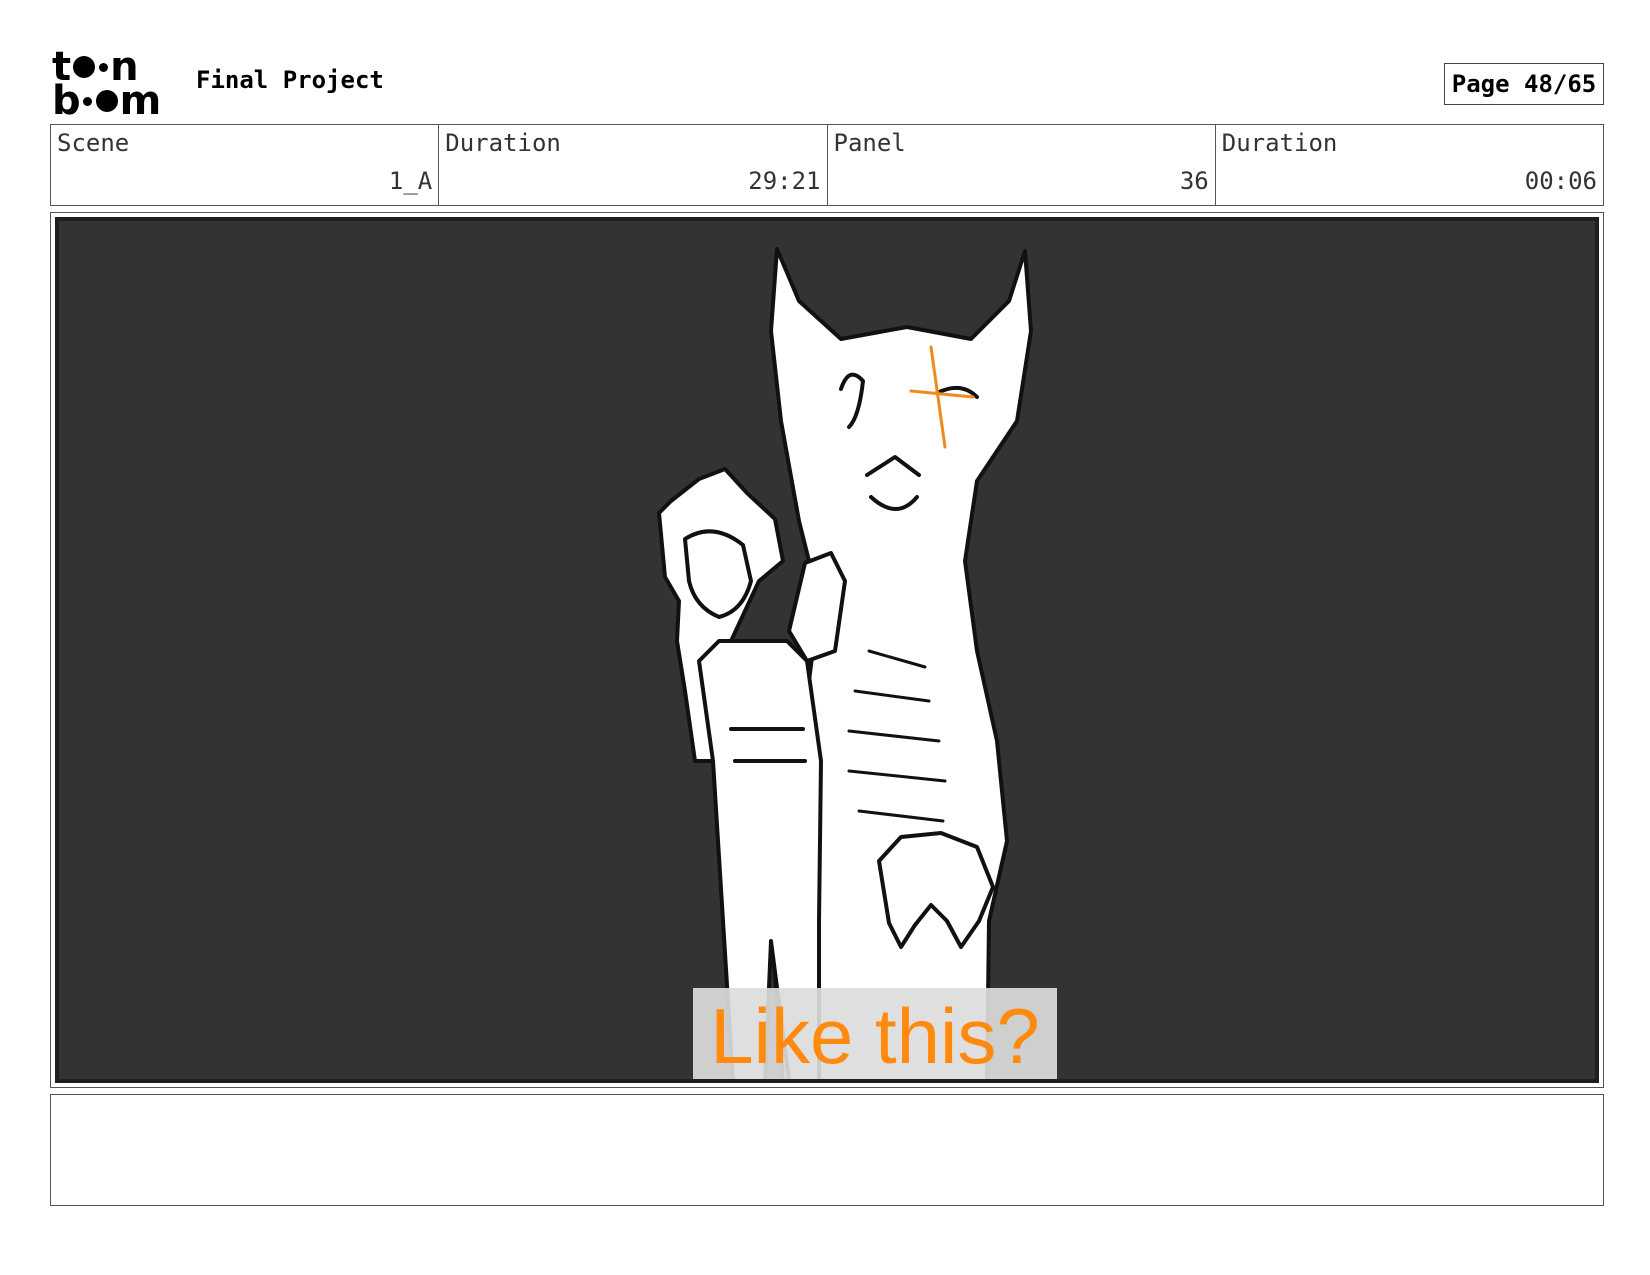 The height and width of the screenshot is (1275, 1650). Describe the element at coordinates (869, 143) in the screenshot. I see `panel-label: Panel` at that location.